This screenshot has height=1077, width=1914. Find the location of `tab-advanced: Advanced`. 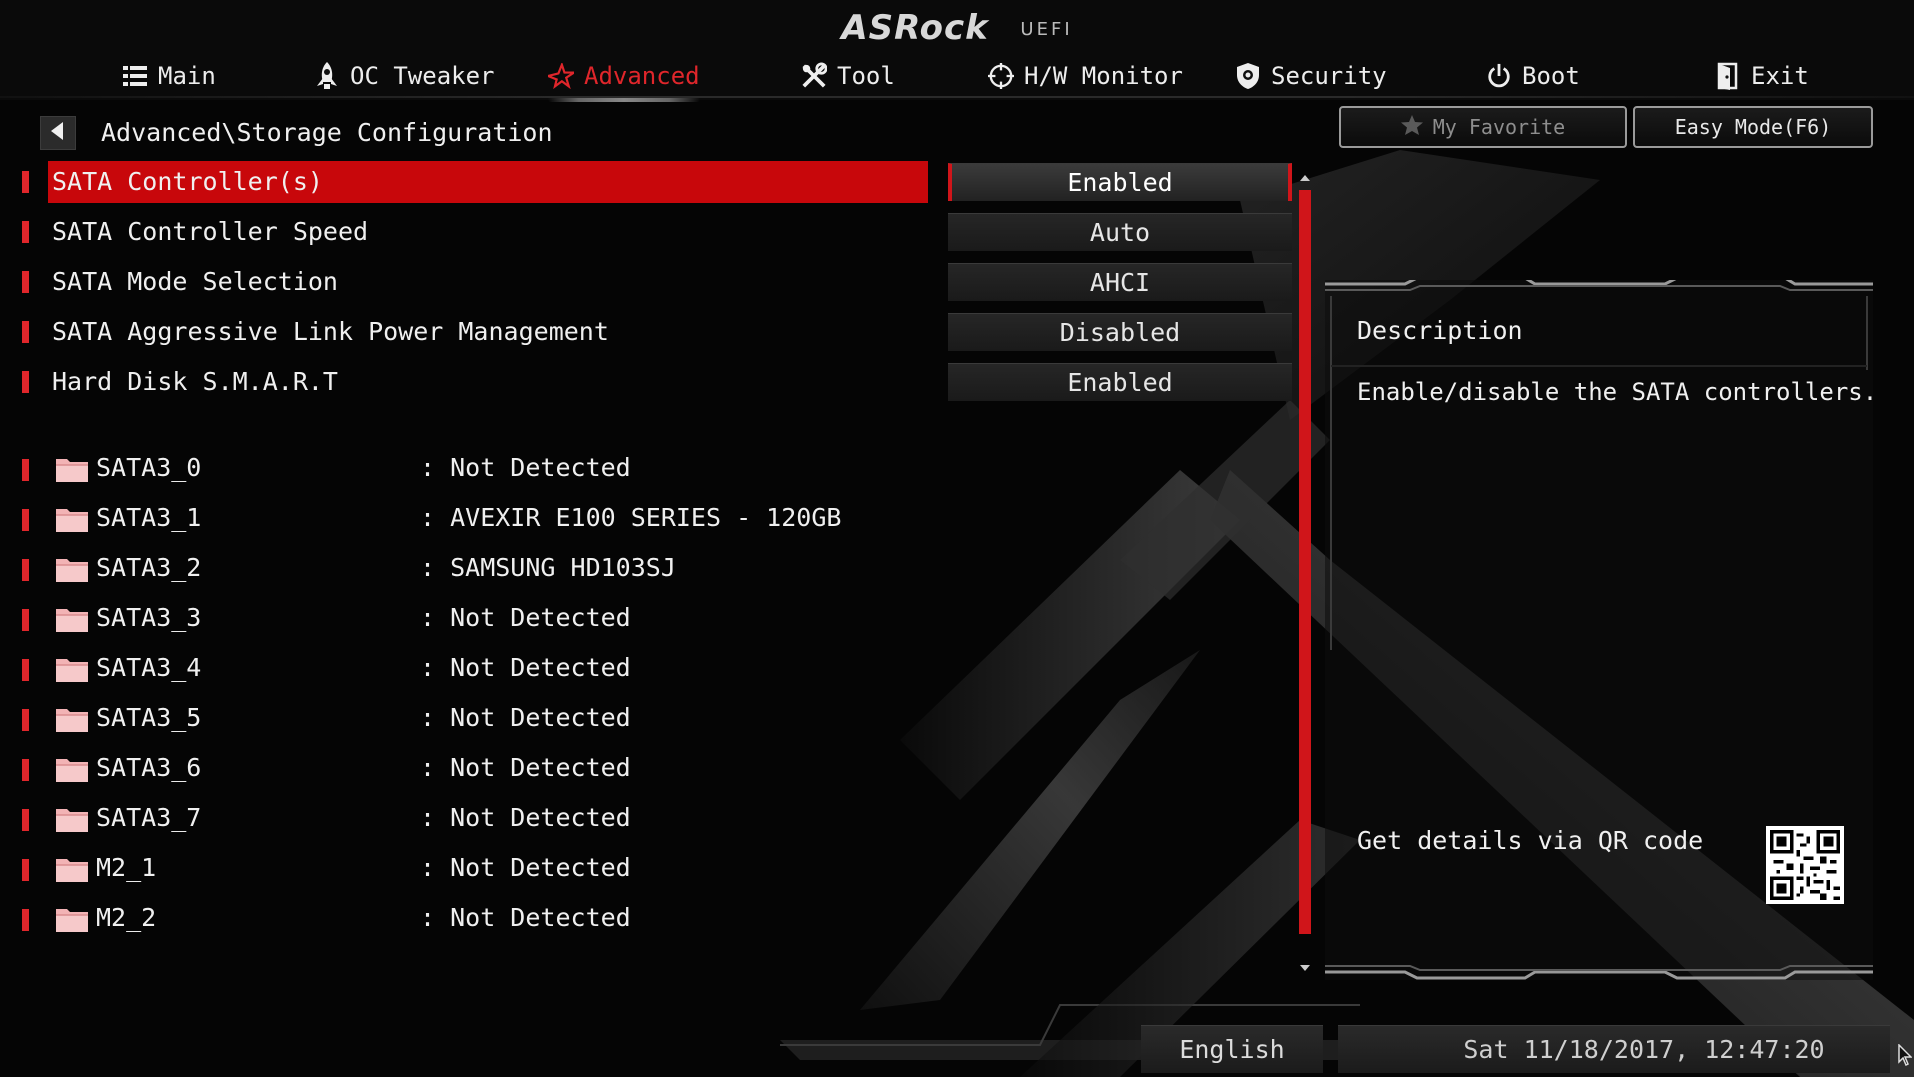

tab-advanced: Advanced is located at coordinates (624, 79).